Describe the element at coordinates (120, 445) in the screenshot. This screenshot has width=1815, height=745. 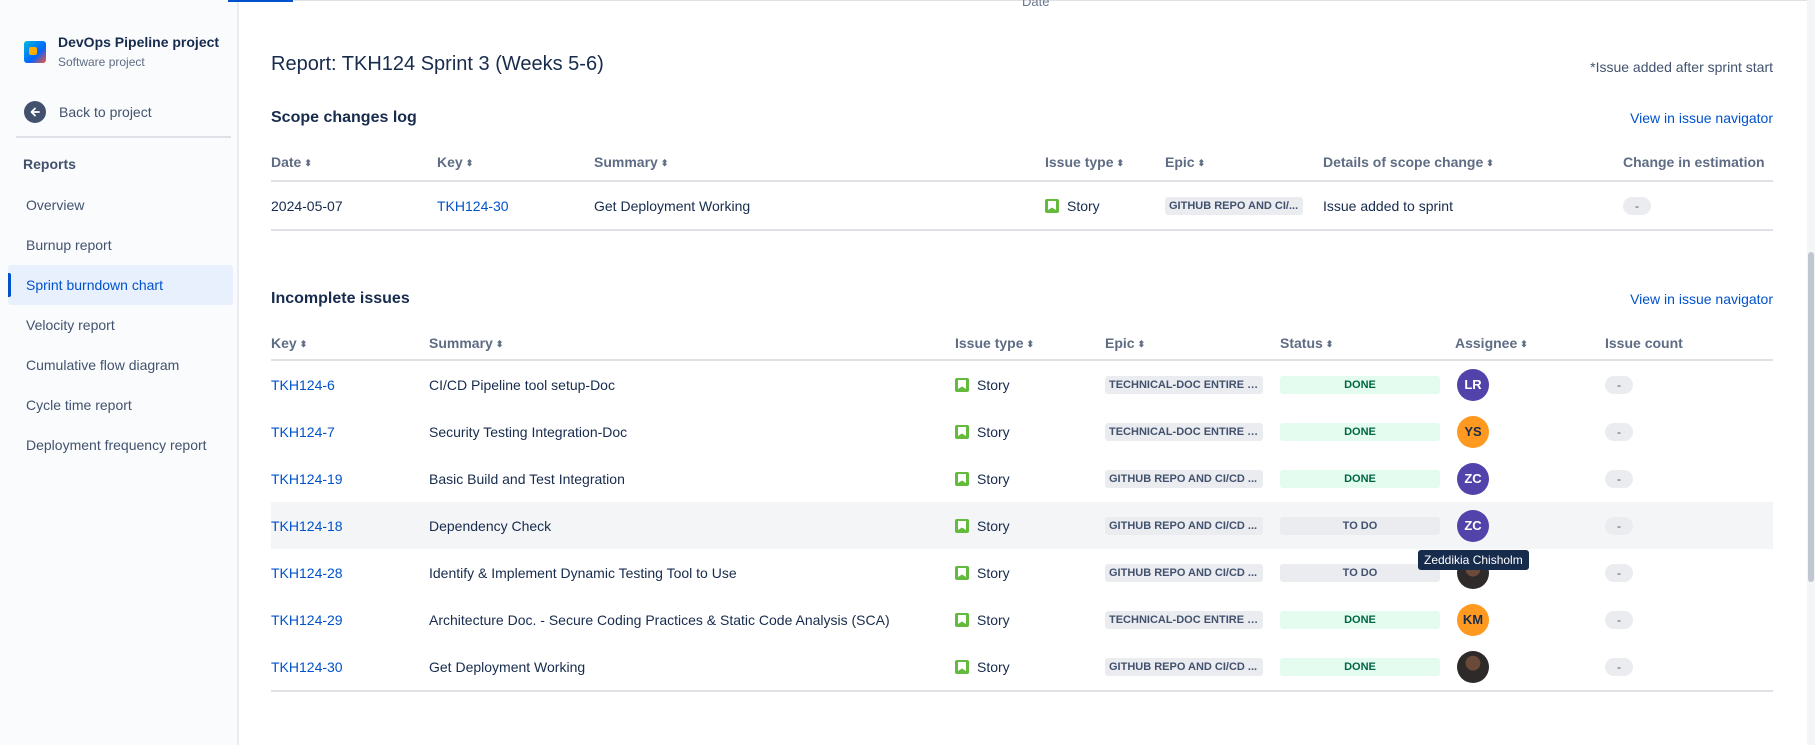
I see `sidebar-item-deployment-frequency-report: Deployment frequency report` at that location.